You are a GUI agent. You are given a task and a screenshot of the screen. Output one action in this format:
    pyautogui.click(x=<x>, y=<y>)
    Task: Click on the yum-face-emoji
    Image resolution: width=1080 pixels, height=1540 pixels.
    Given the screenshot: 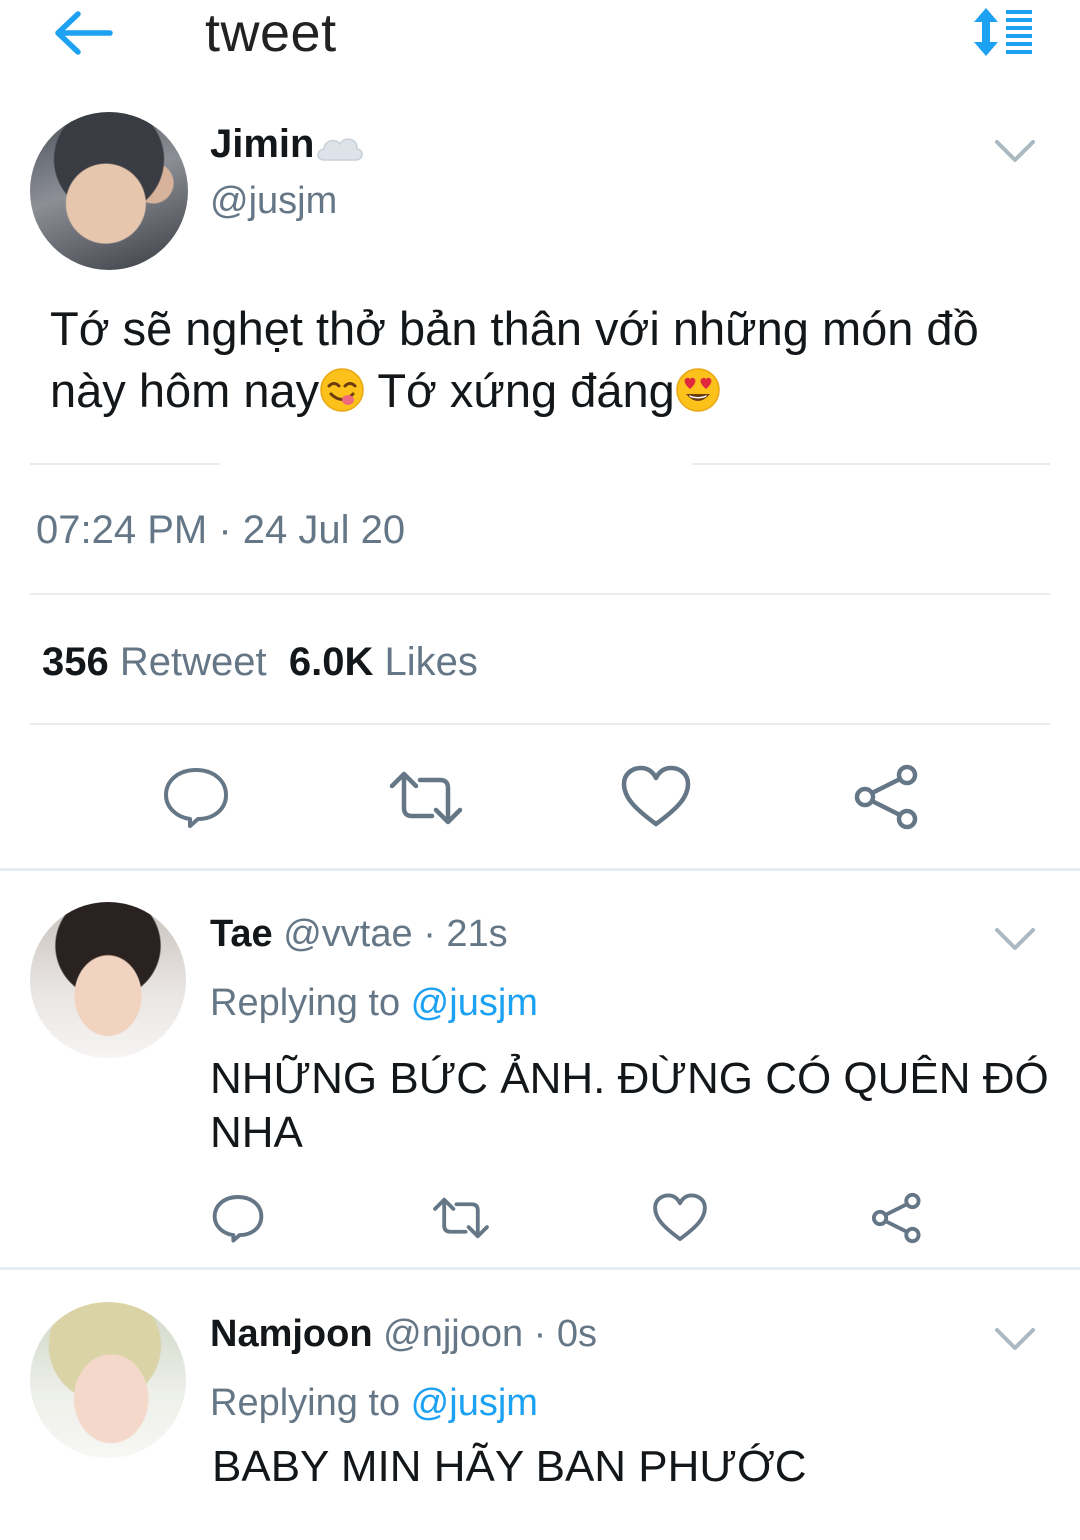 What is the action you would take?
    pyautogui.click(x=342, y=390)
    